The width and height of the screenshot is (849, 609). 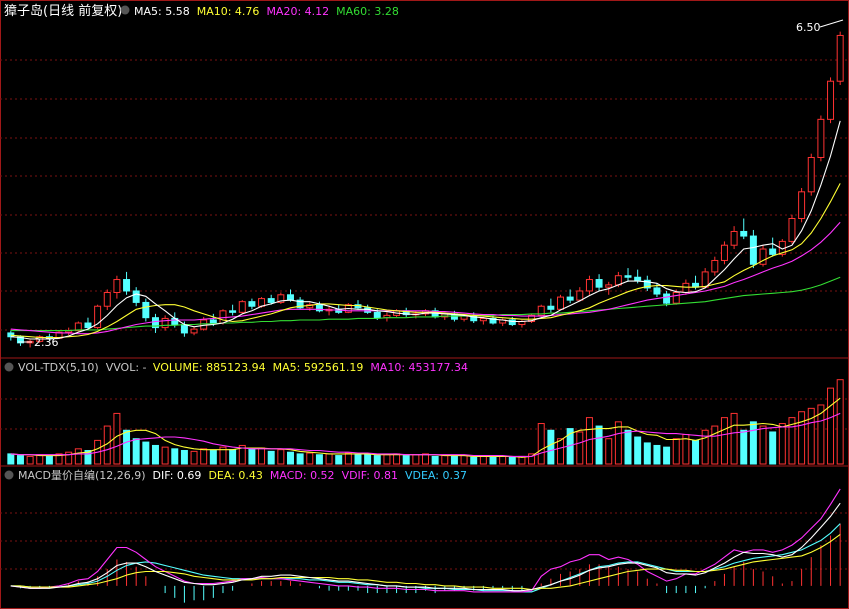 I want to click on macd-panel-menu-icon, so click(x=9, y=475).